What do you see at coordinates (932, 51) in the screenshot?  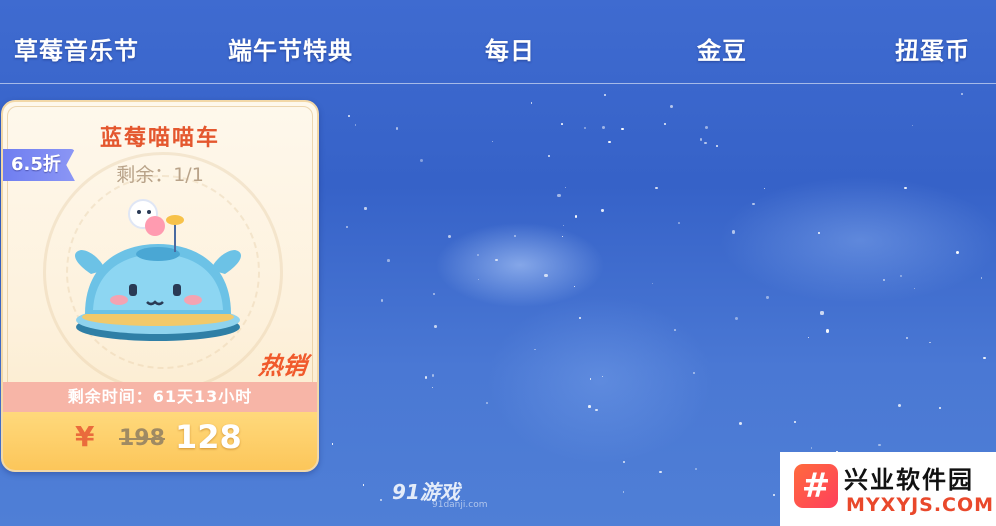 I see `tab-gacha-coins: 扭蛋币` at bounding box center [932, 51].